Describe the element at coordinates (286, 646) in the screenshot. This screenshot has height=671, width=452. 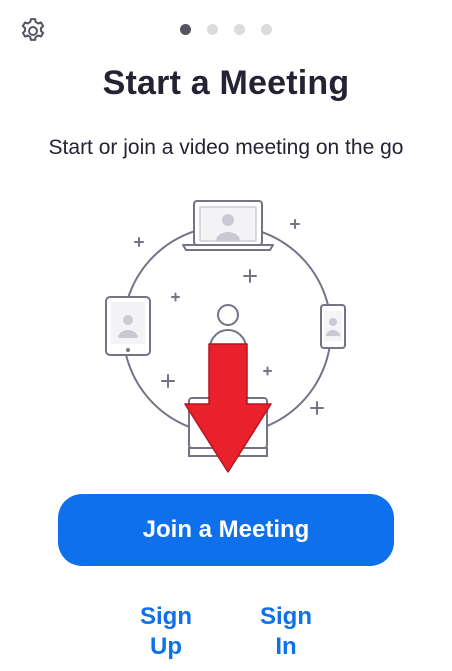
I see `sign-in-label-line2: In` at that location.